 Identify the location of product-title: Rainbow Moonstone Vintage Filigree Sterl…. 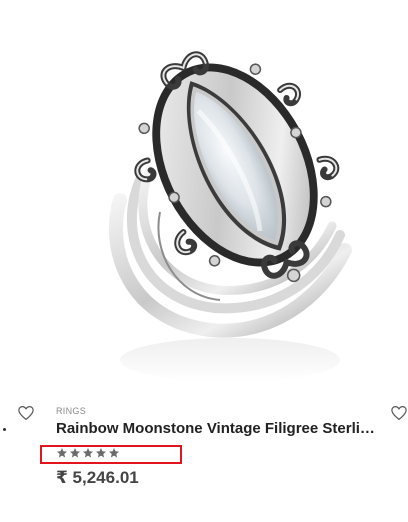
(216, 428).